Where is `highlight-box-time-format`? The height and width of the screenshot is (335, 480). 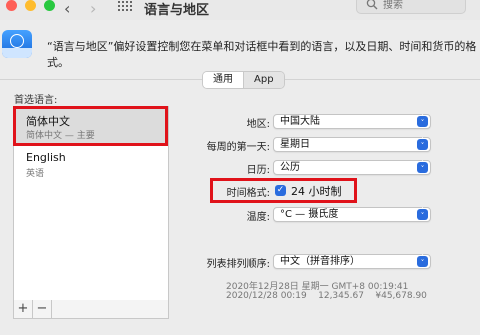
highlight-box-time-format is located at coordinates (283, 190).